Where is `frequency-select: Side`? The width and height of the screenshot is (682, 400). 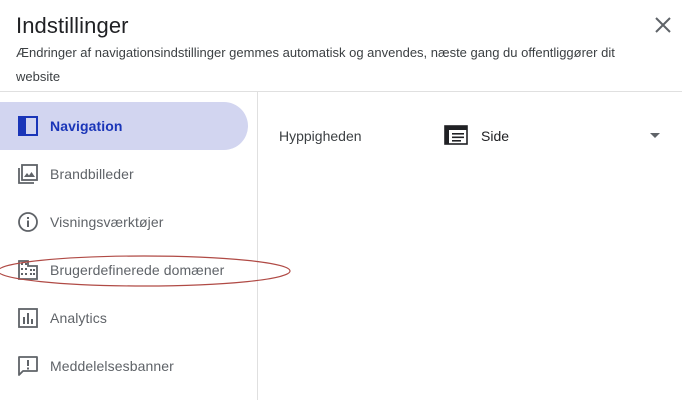
frequency-select: Side is located at coordinates (553, 136).